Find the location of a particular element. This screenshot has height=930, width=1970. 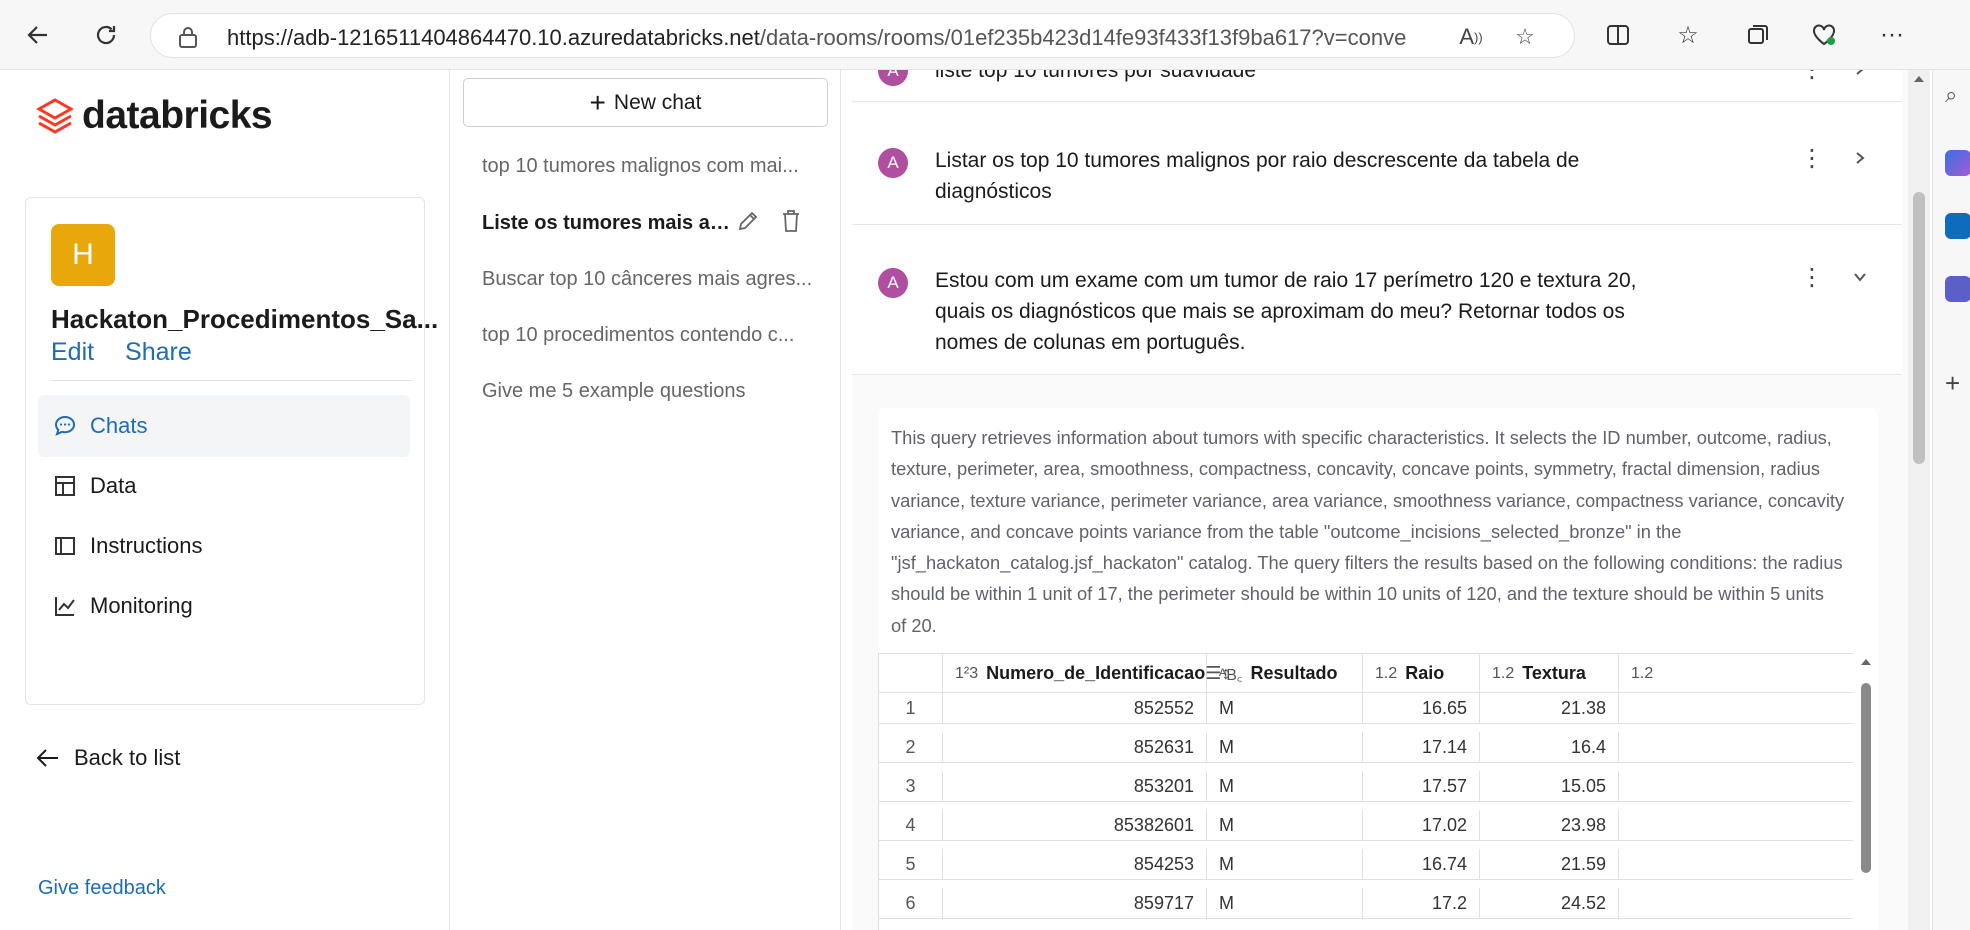

row-index-cell: 3 is located at coordinates (911, 786).